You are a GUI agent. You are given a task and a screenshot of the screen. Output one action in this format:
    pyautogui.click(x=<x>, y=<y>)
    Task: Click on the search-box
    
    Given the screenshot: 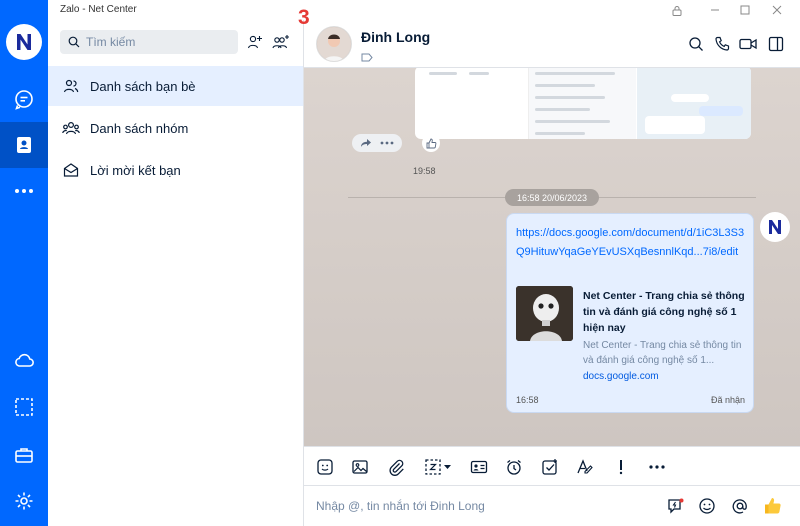 What is the action you would take?
    pyautogui.click(x=149, y=42)
    